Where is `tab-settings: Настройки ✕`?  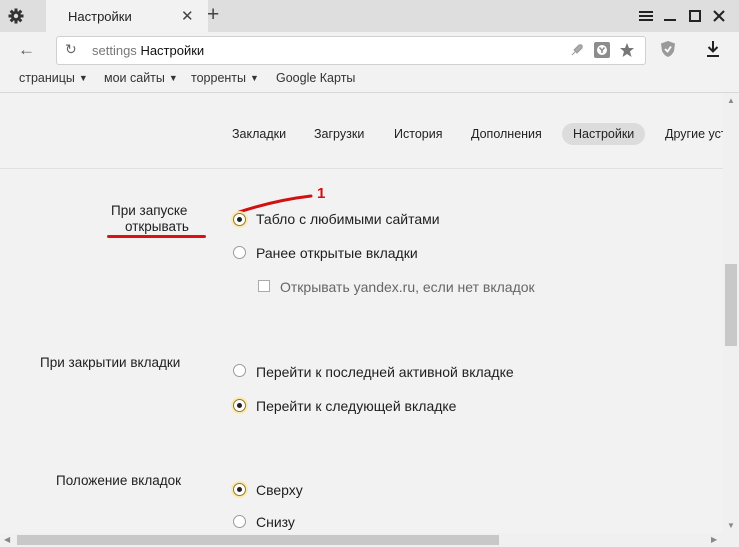
tab-settings: Настройки ✕ is located at coordinates (127, 16).